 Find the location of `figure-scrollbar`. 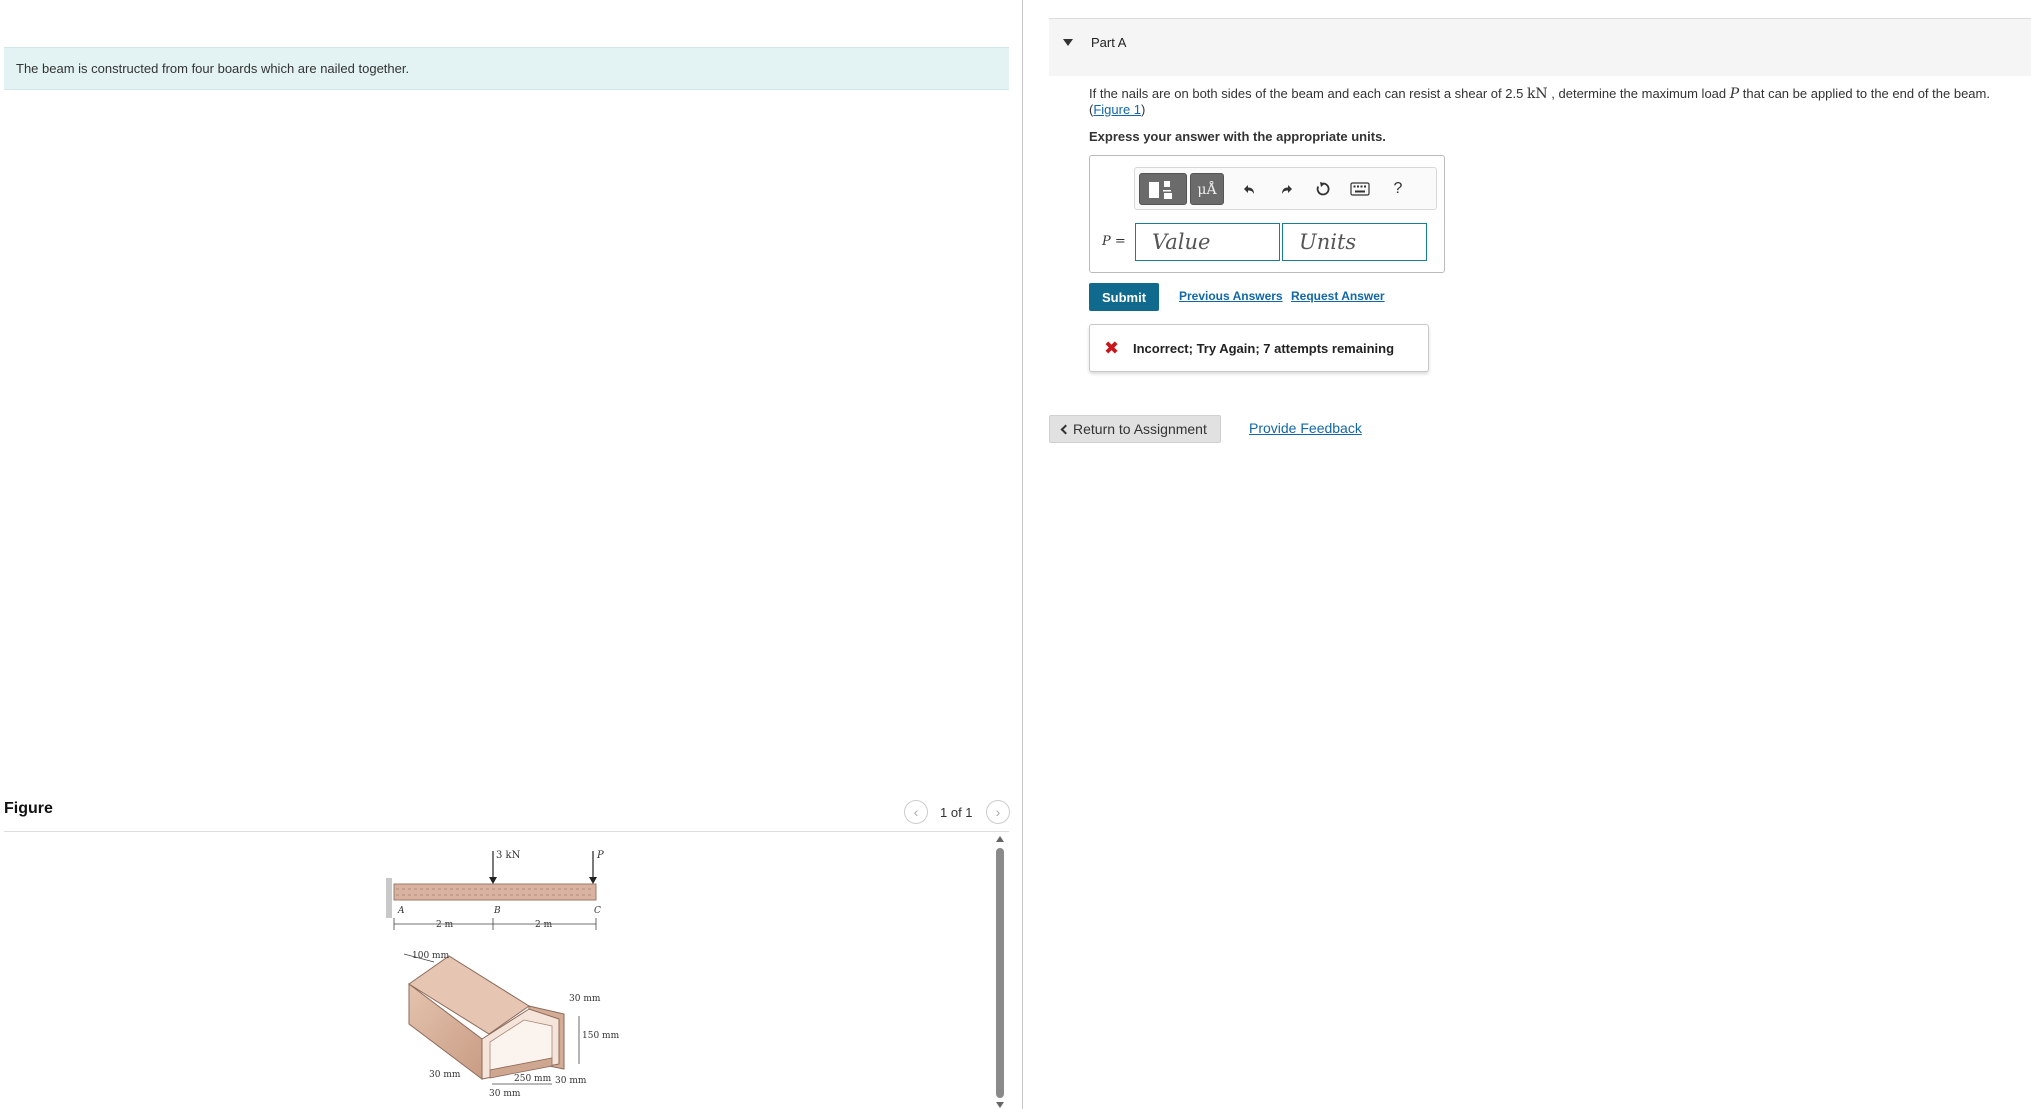

figure-scrollbar is located at coordinates (1000, 971).